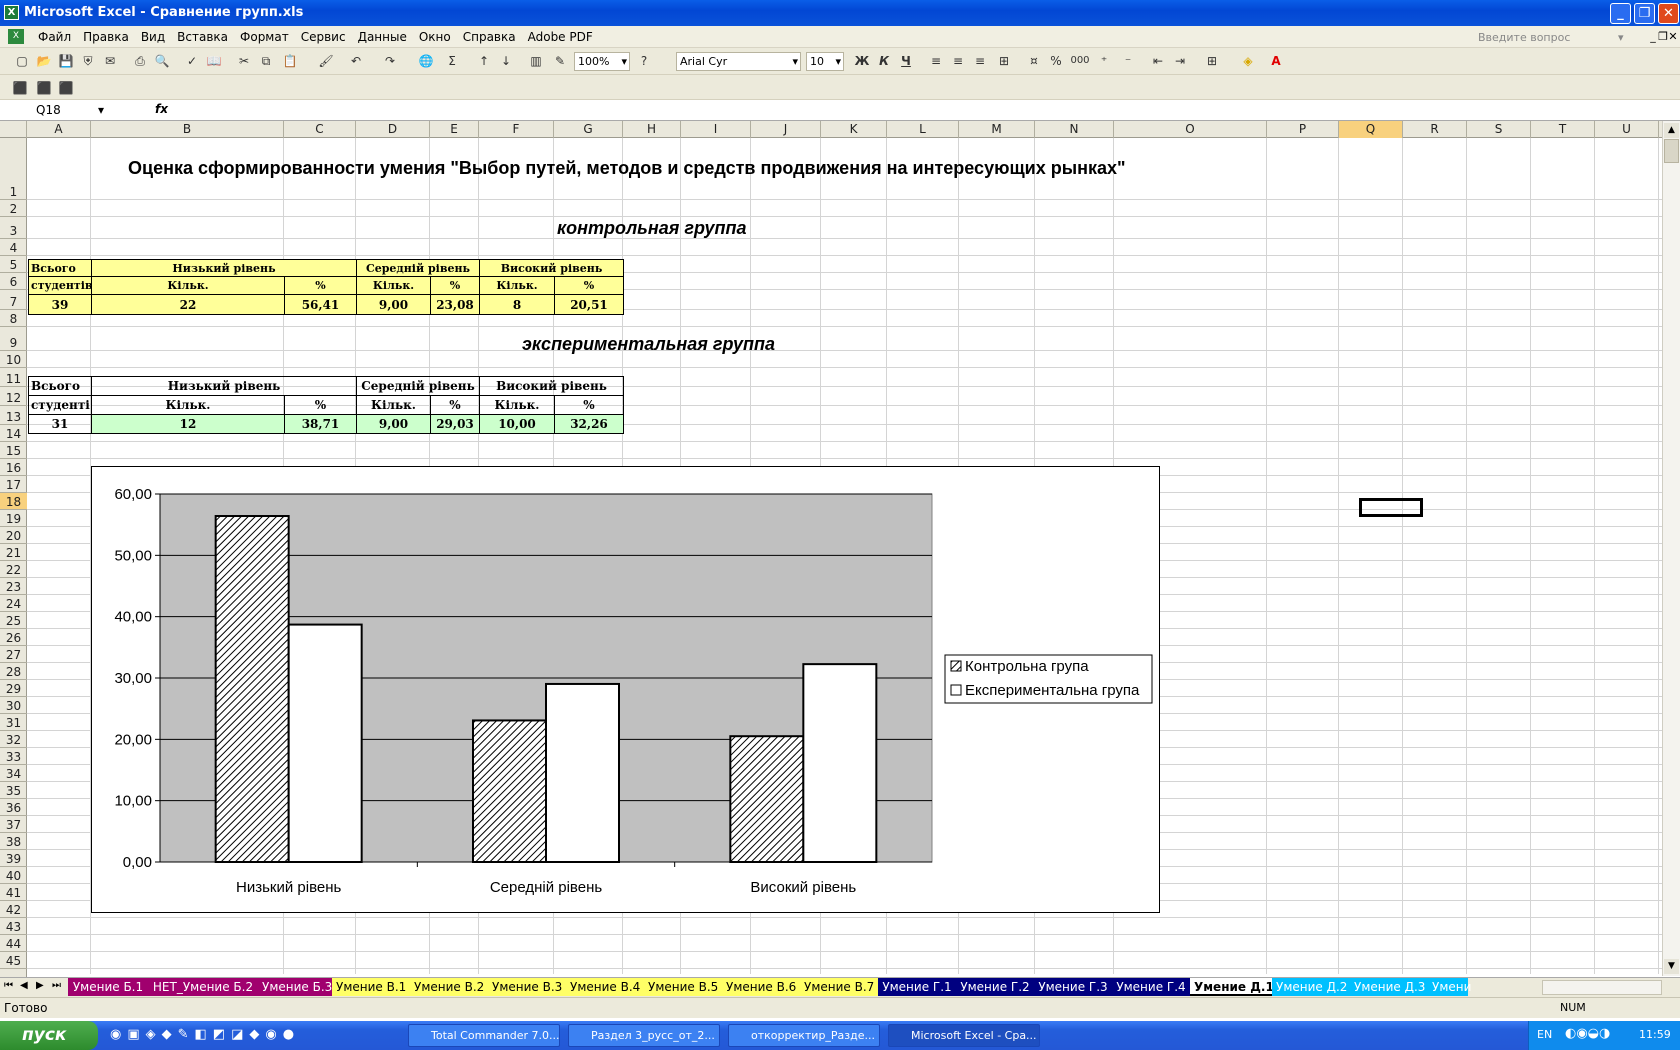  Describe the element at coordinates (605, 987) in the screenshot. I see `sheet-tab: Умение В.4` at that location.